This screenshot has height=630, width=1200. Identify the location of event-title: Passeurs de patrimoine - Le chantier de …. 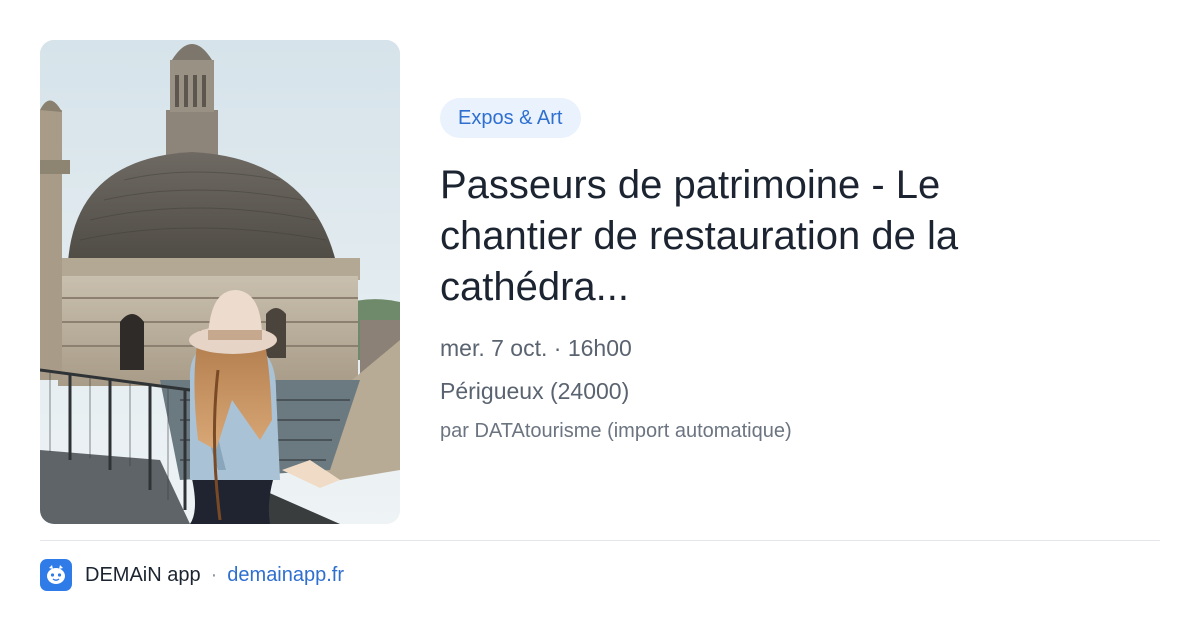
(750, 236).